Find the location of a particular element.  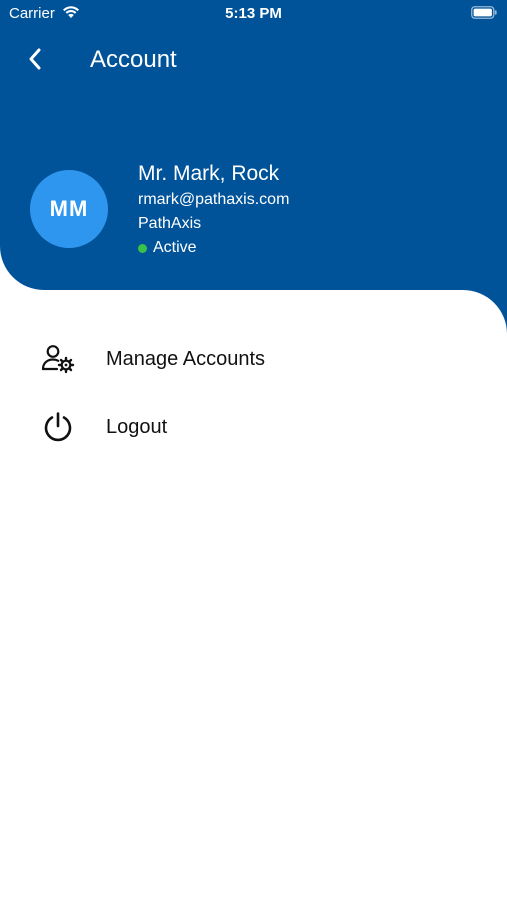

back-button is located at coordinates (35, 61).